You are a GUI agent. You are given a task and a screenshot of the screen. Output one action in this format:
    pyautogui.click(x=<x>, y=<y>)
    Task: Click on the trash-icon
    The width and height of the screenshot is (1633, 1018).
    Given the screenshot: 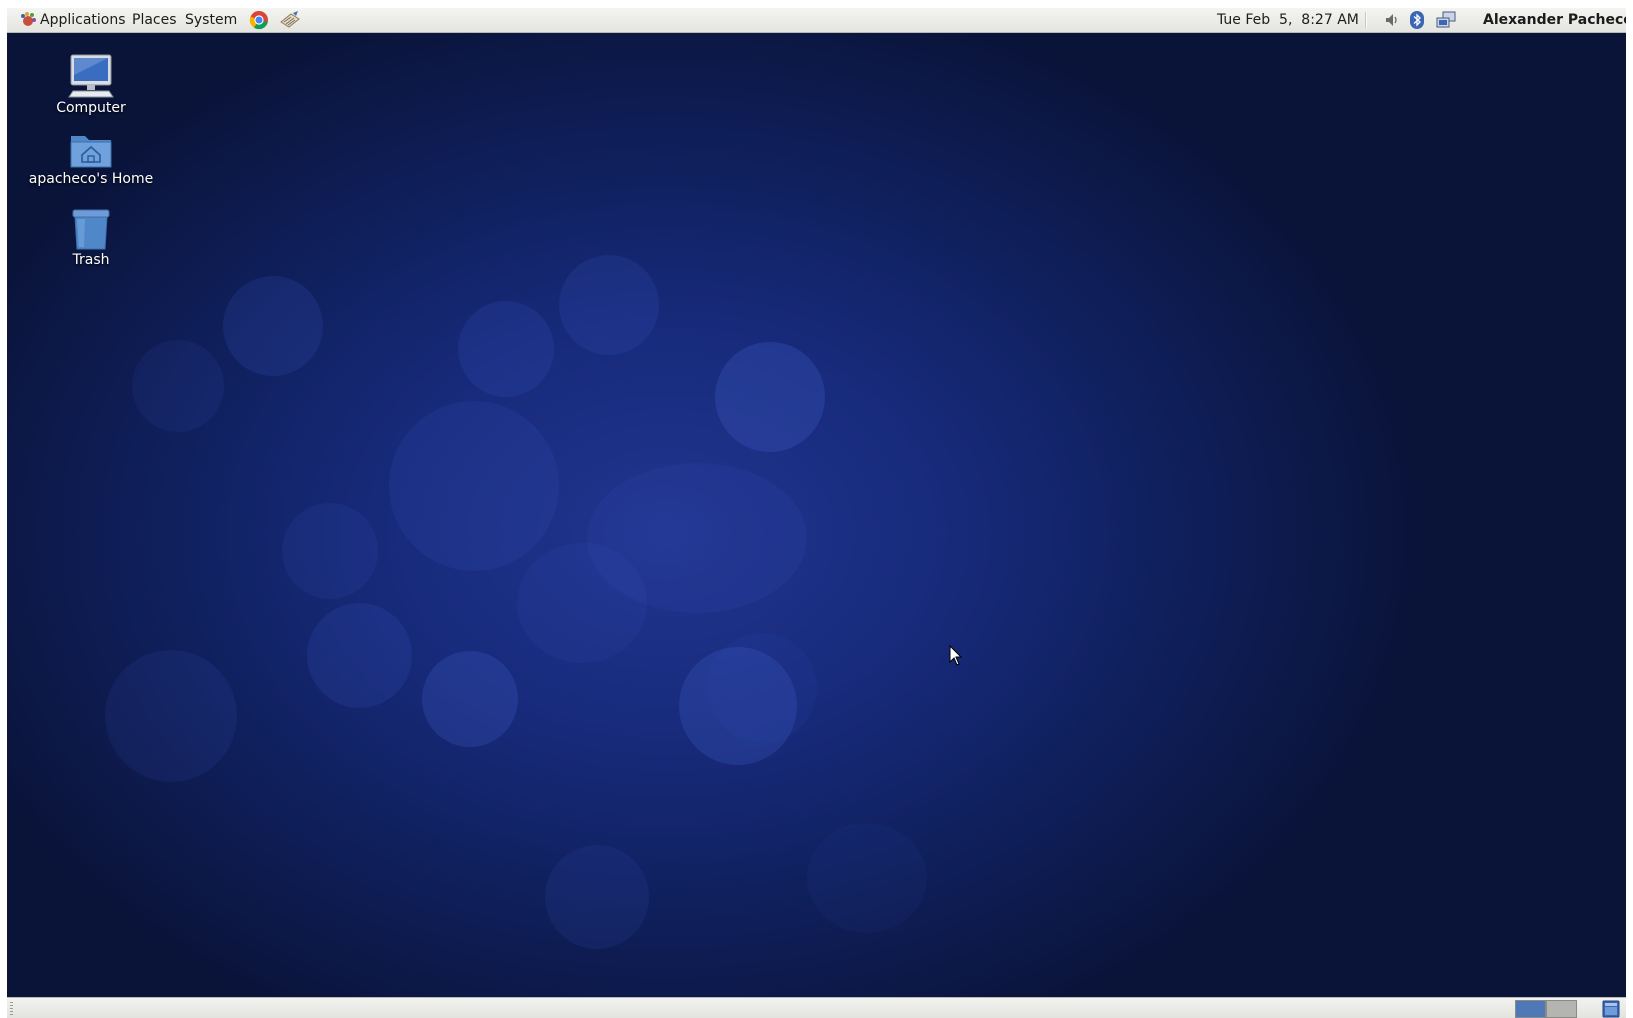 What is the action you would take?
    pyautogui.click(x=91, y=229)
    